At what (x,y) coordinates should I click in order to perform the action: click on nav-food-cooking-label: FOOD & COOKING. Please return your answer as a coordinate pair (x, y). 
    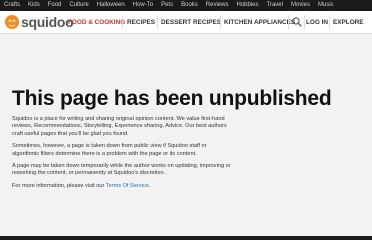
    Looking at the image, I should click on (96, 22).